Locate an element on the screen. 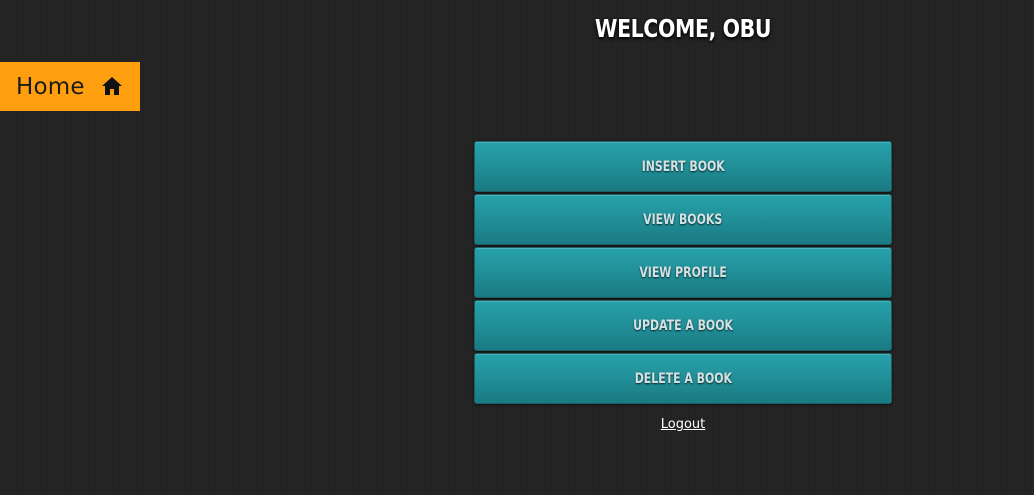 The height and width of the screenshot is (495, 1034). logout-link: Logout is located at coordinates (683, 424).